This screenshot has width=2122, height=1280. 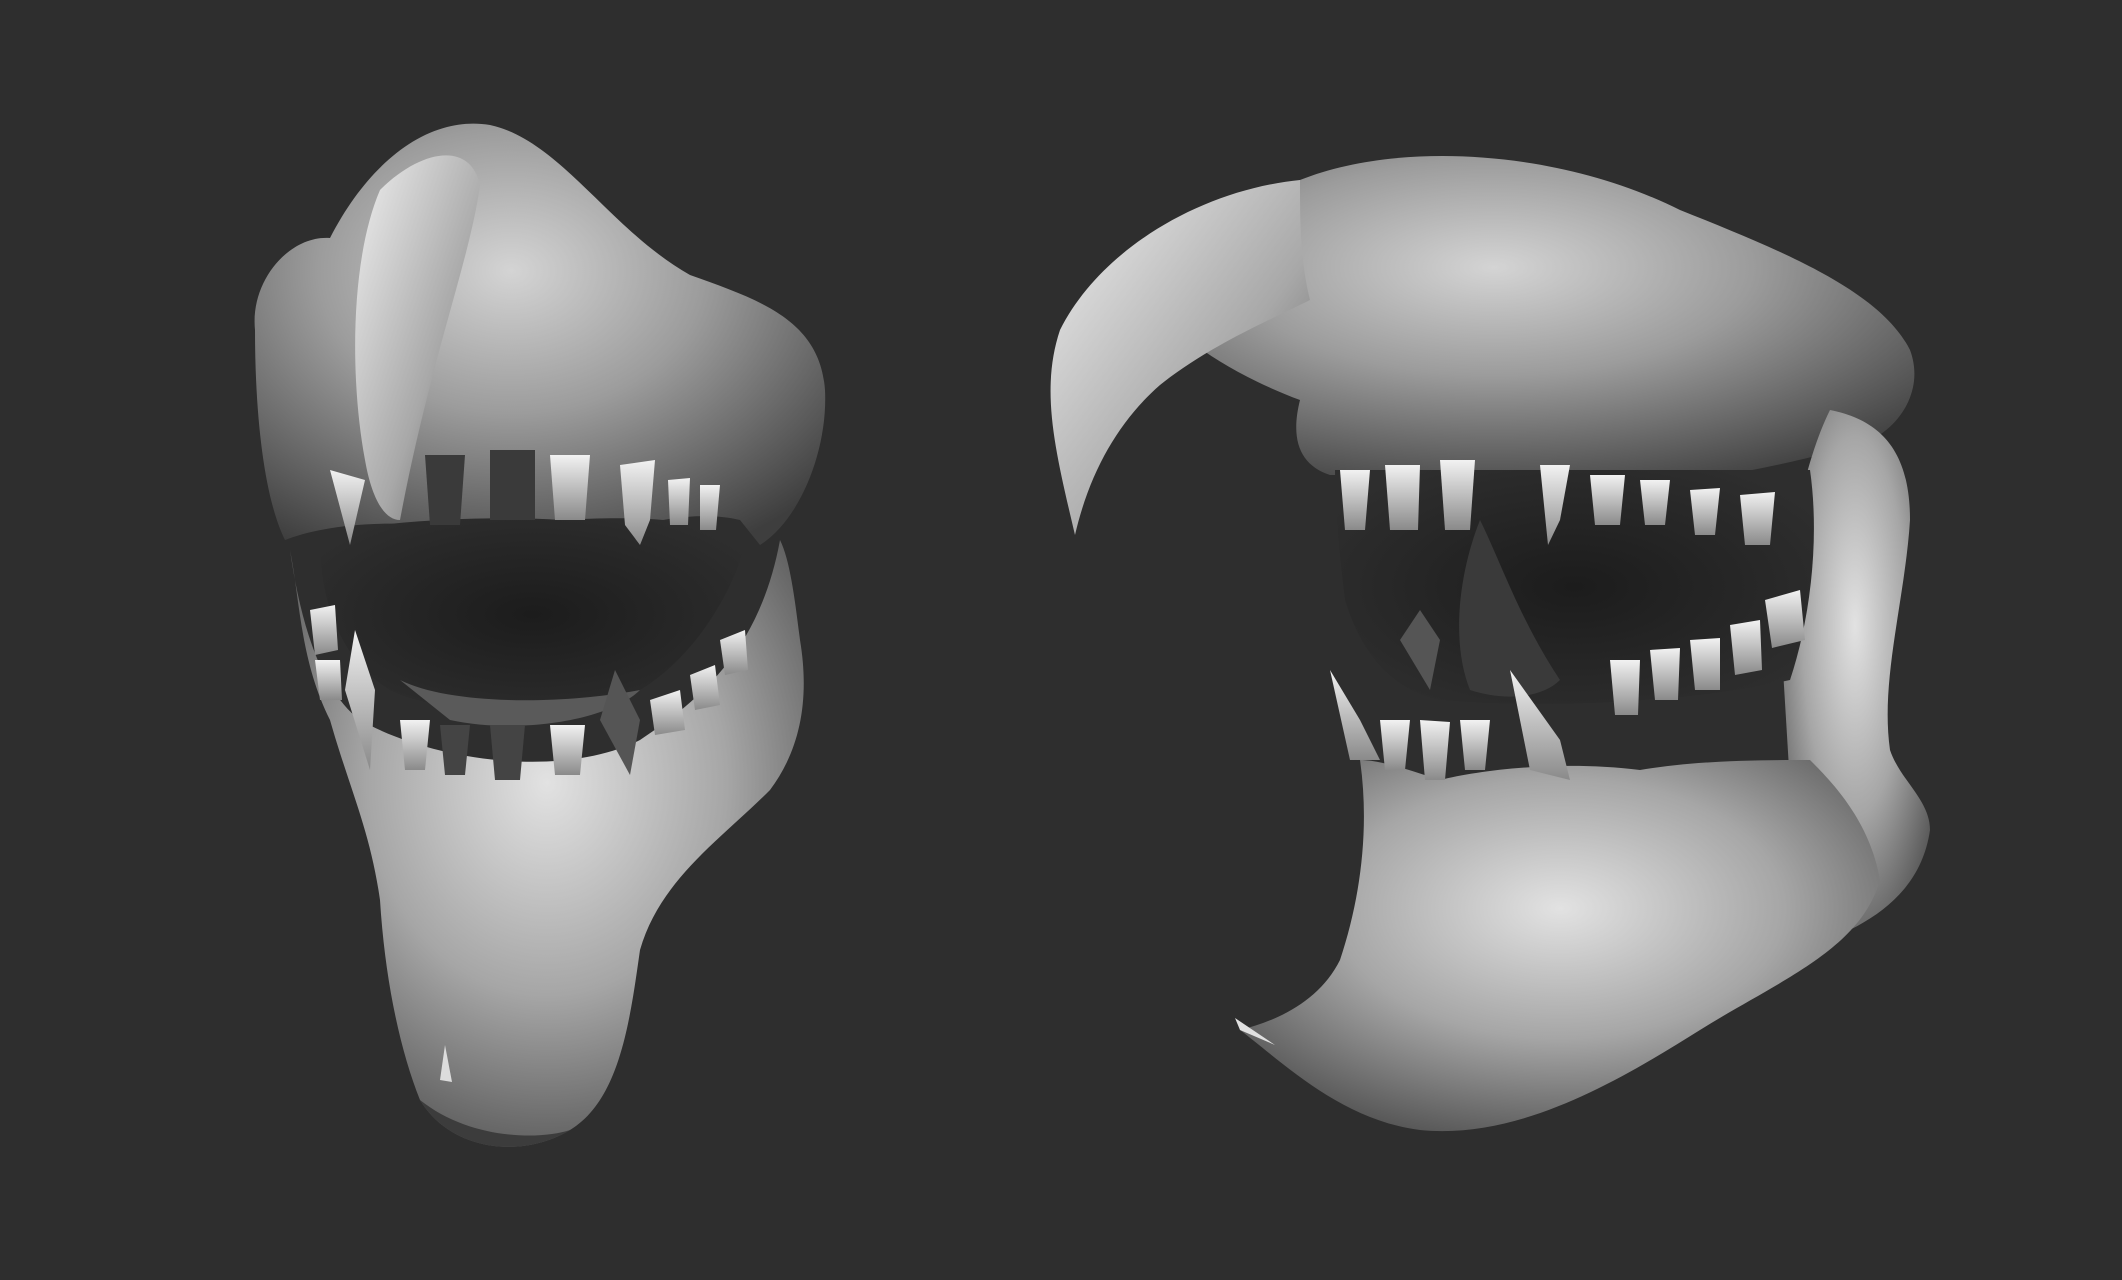 I want to click on mouth-cavity, so click(x=532, y=614).